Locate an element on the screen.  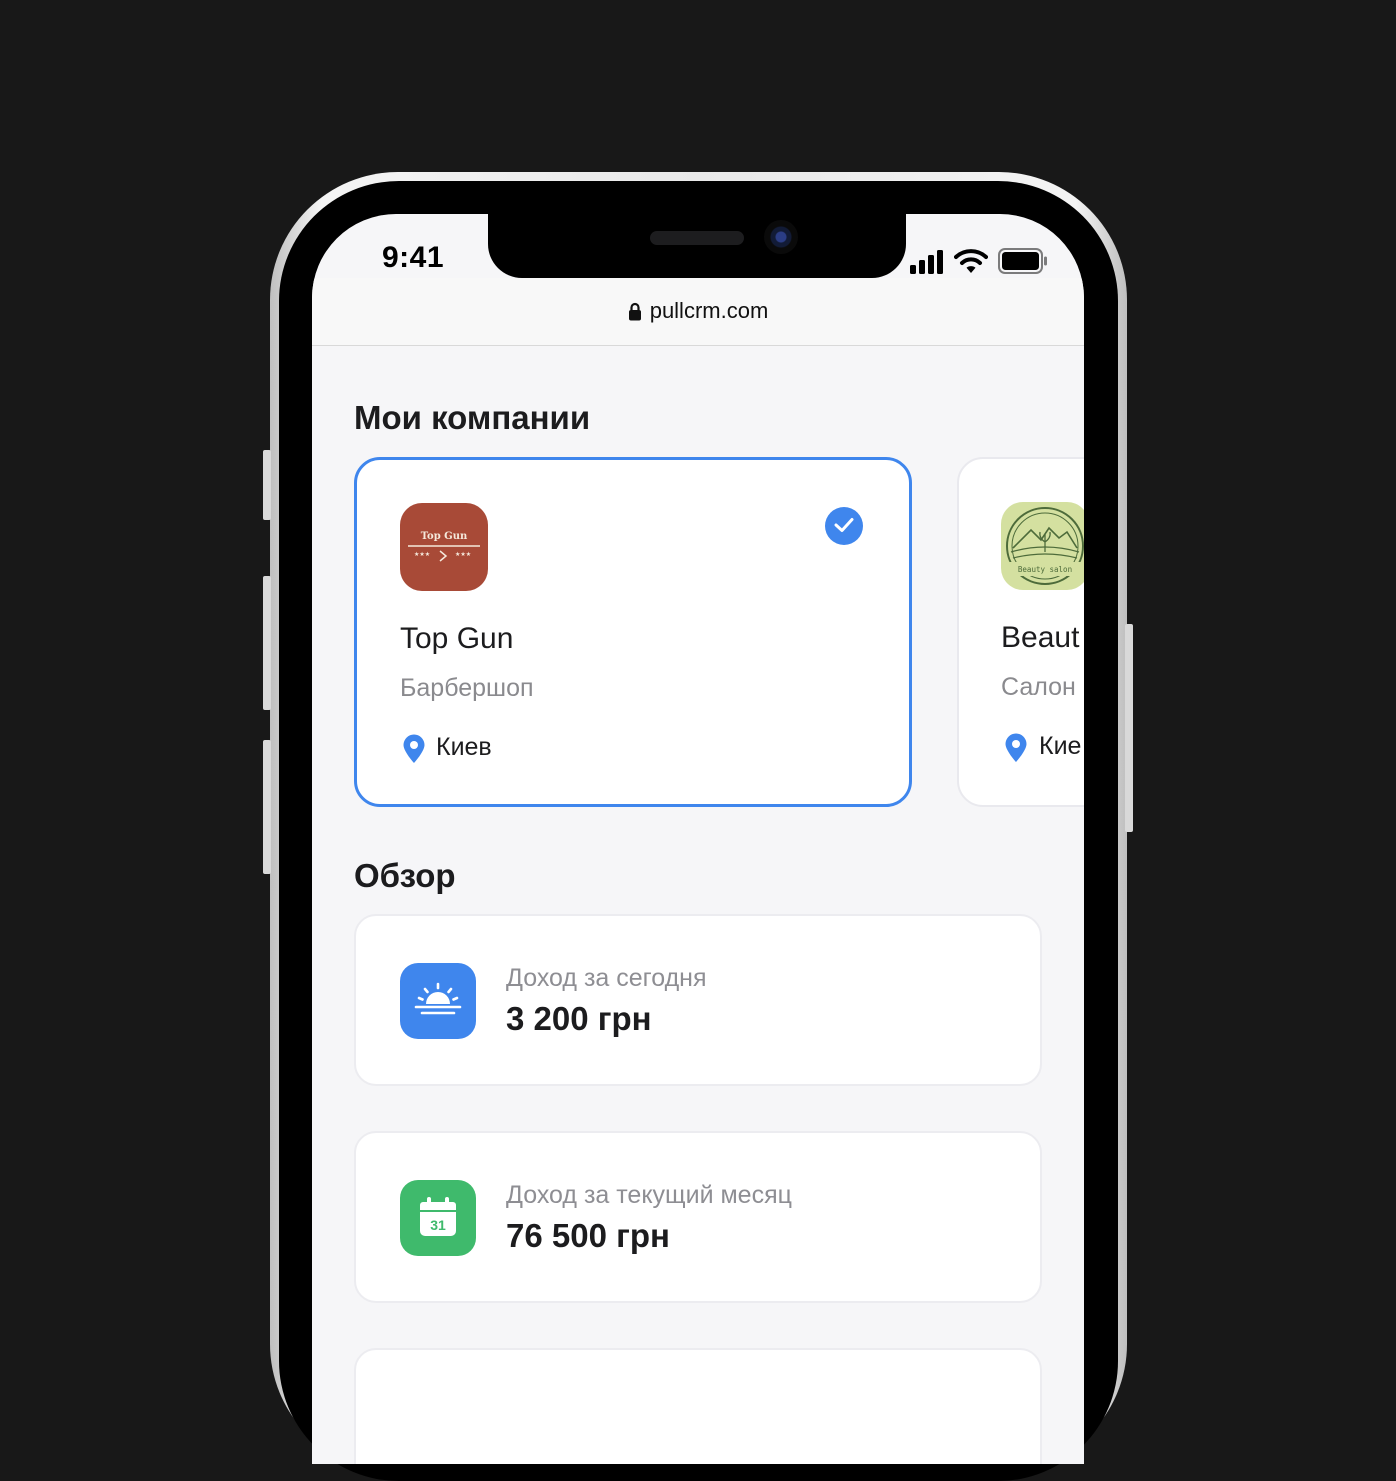
speaker is located at coordinates (697, 238).